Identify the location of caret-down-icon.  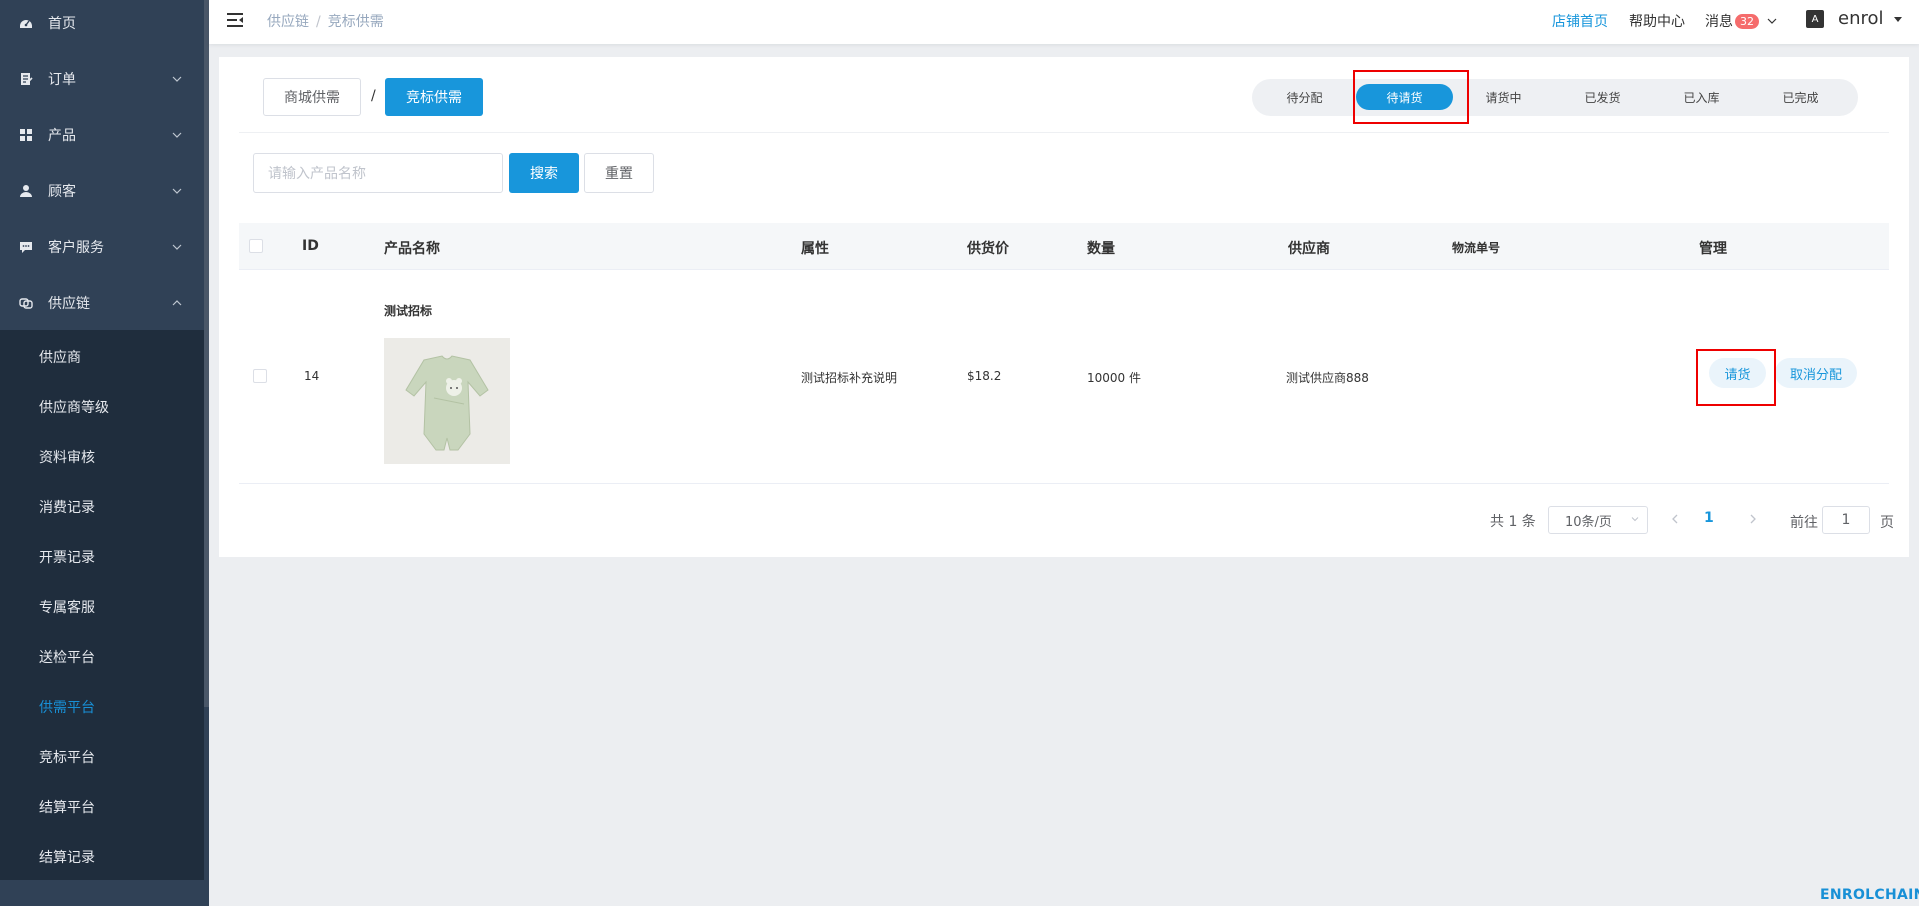
(1898, 19).